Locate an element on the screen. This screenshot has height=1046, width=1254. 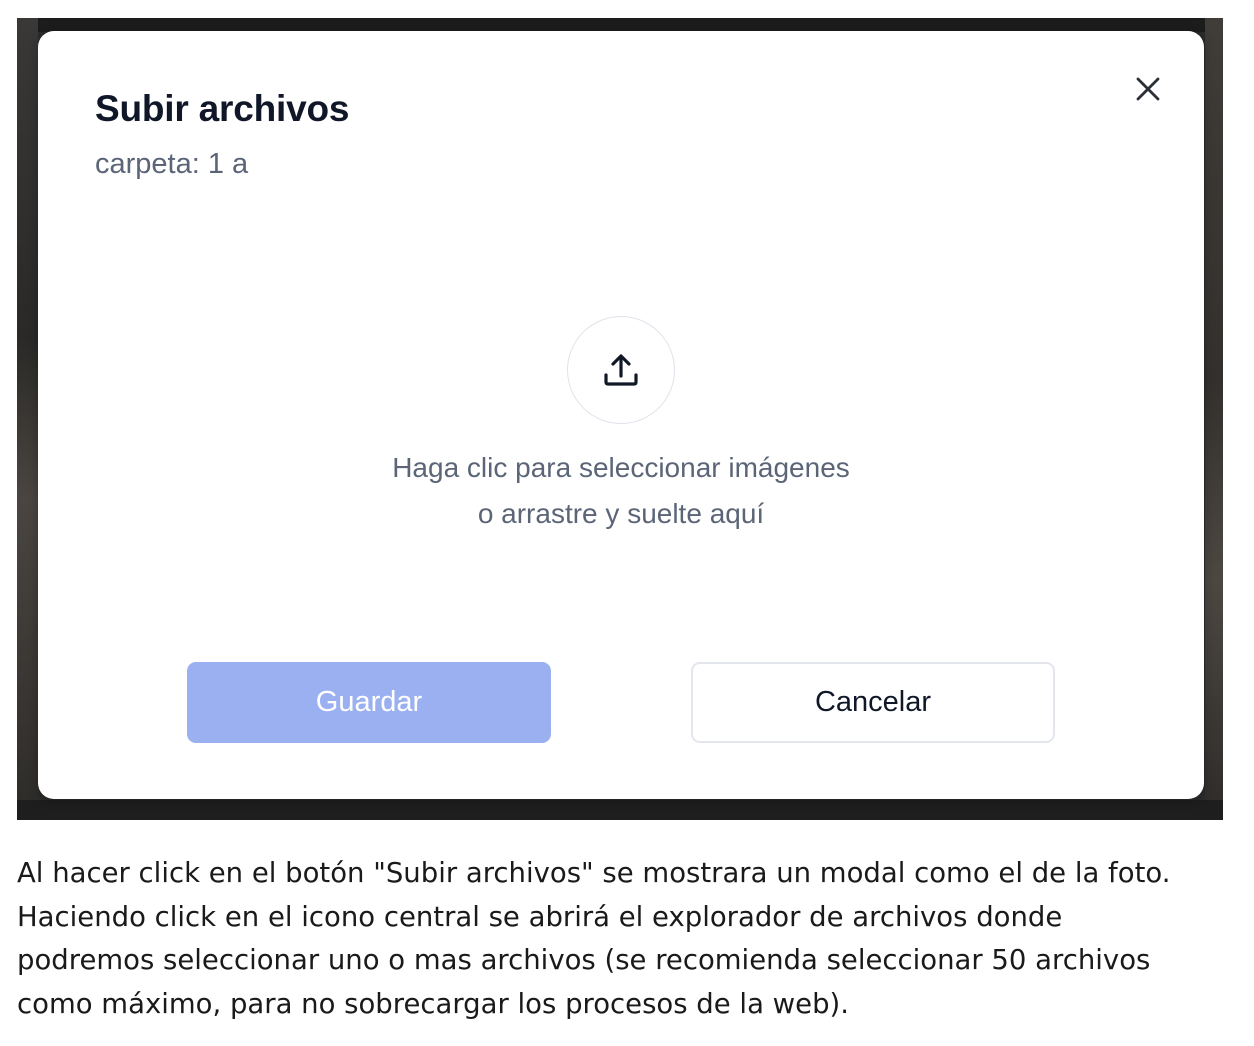
upload-dropzone-button is located at coordinates (621, 370).